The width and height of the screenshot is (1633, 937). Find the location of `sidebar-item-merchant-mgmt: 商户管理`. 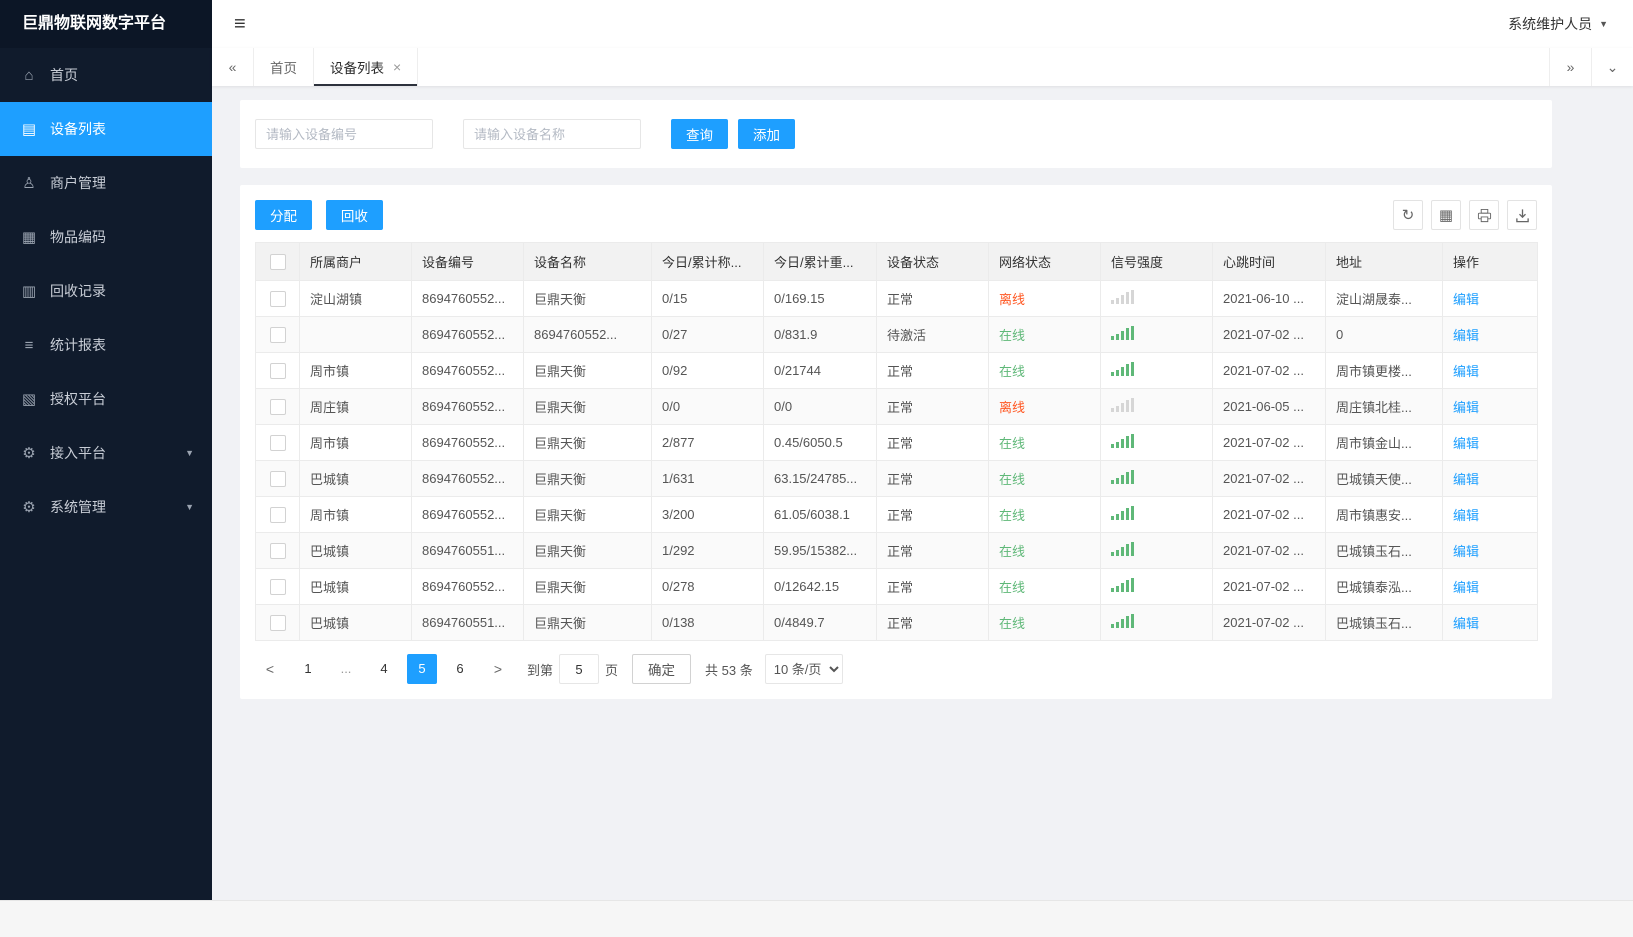

sidebar-item-merchant-mgmt: 商户管理 is located at coordinates (106, 183).